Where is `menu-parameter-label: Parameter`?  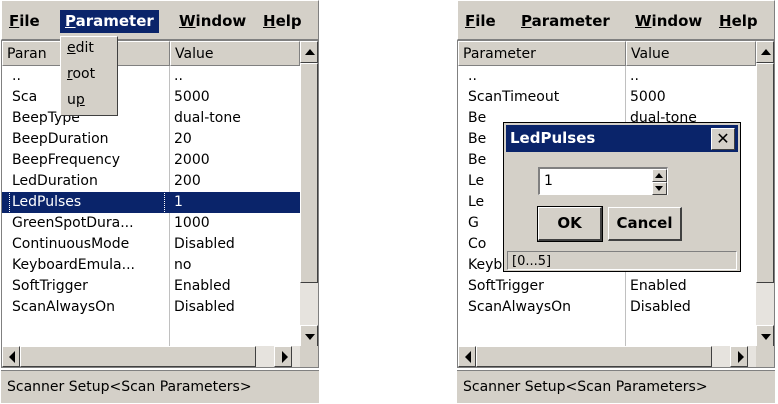 menu-parameter-label: Parameter is located at coordinates (565, 21).